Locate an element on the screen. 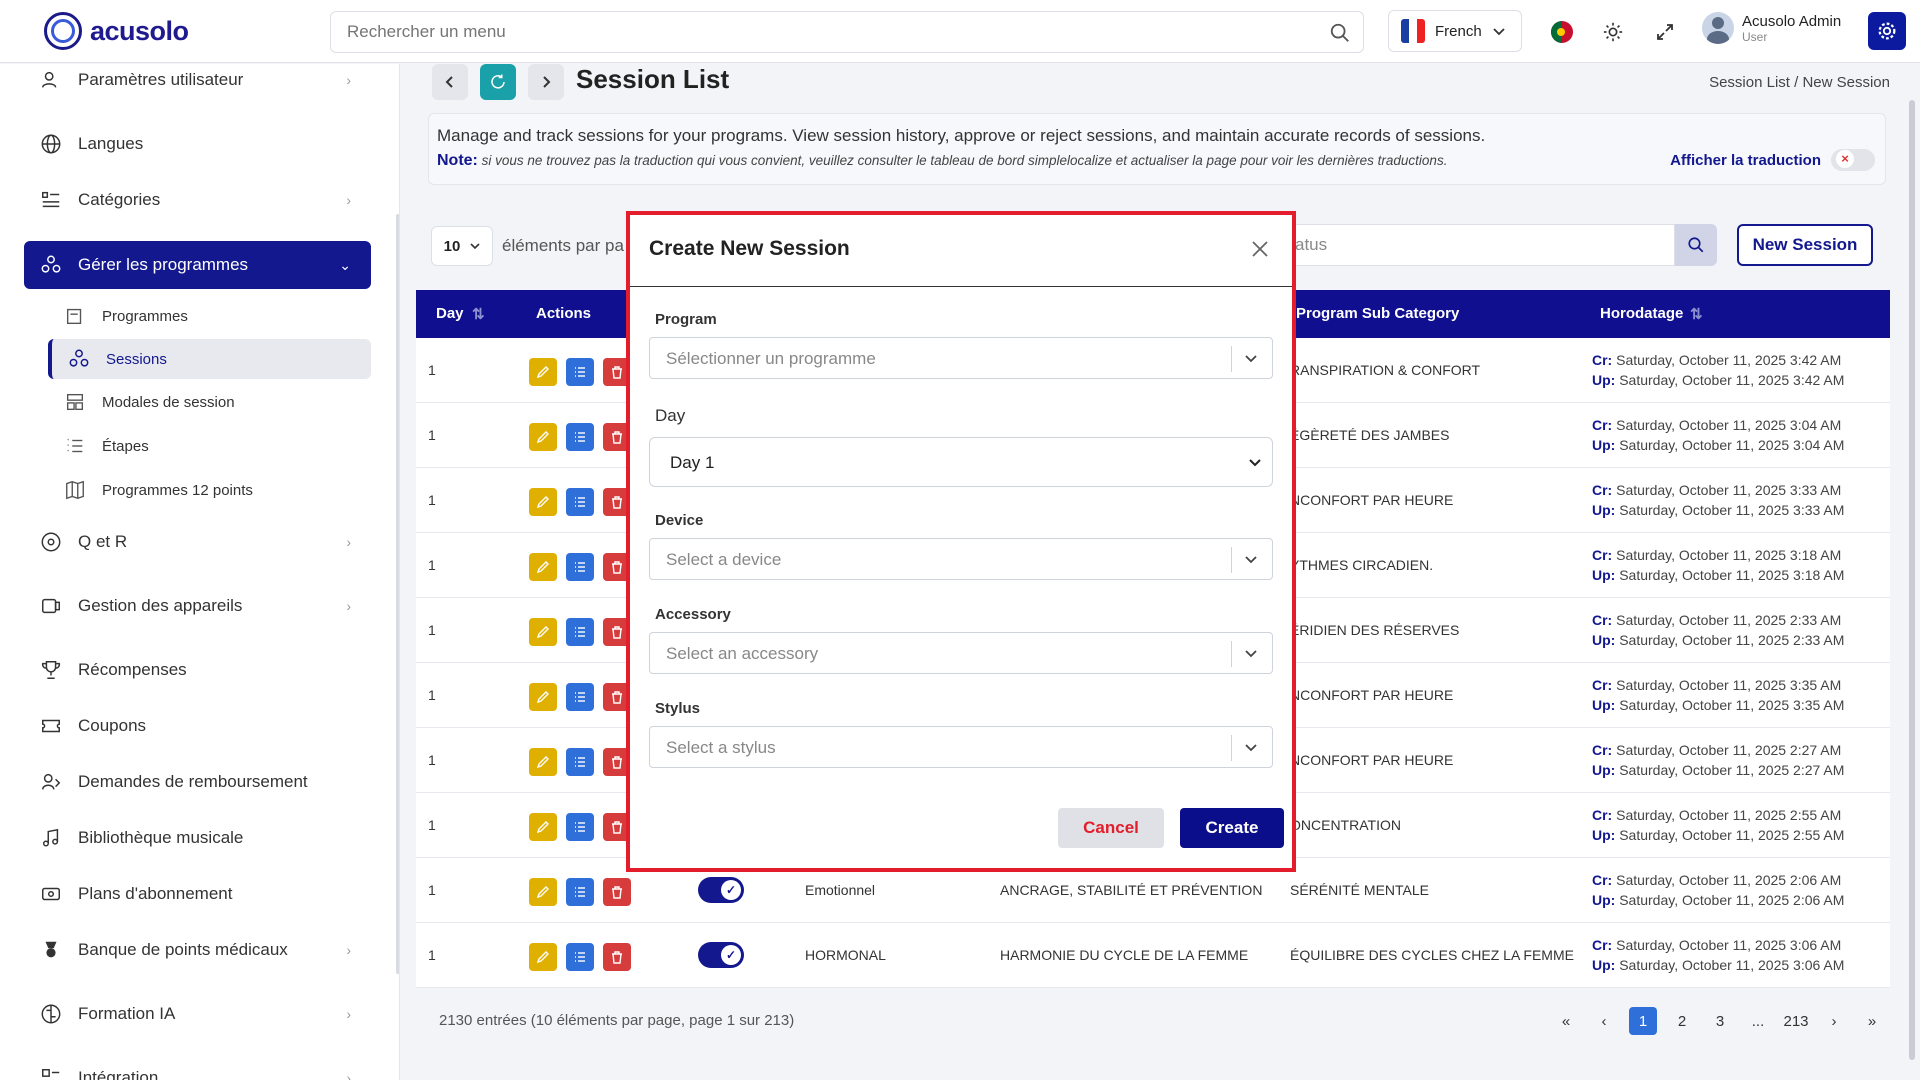 The height and width of the screenshot is (1080, 1920). device-placeholder: Select a device is located at coordinates (724, 559).